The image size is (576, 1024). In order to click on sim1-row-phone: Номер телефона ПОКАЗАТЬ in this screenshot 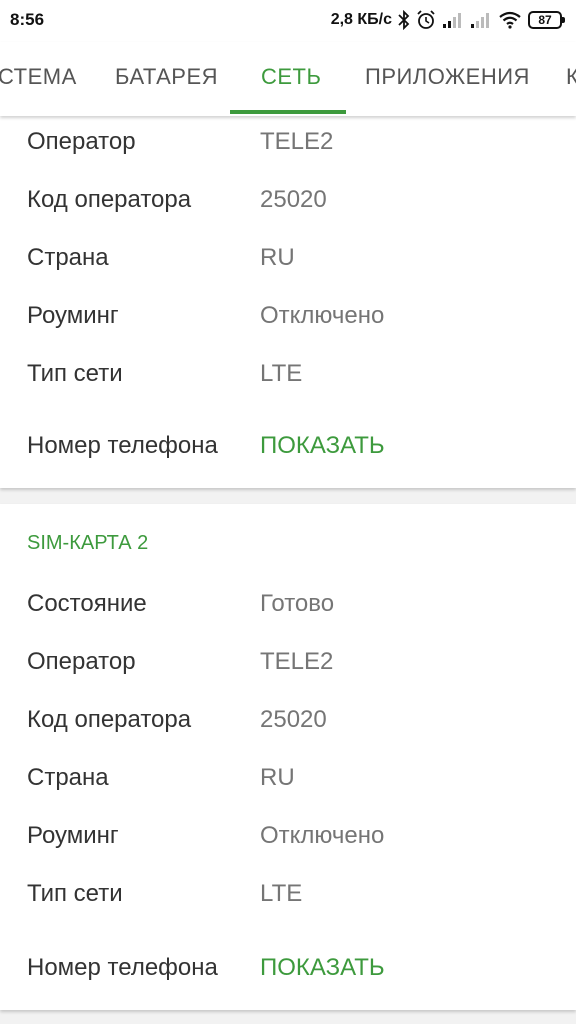, I will do `click(288, 446)`.